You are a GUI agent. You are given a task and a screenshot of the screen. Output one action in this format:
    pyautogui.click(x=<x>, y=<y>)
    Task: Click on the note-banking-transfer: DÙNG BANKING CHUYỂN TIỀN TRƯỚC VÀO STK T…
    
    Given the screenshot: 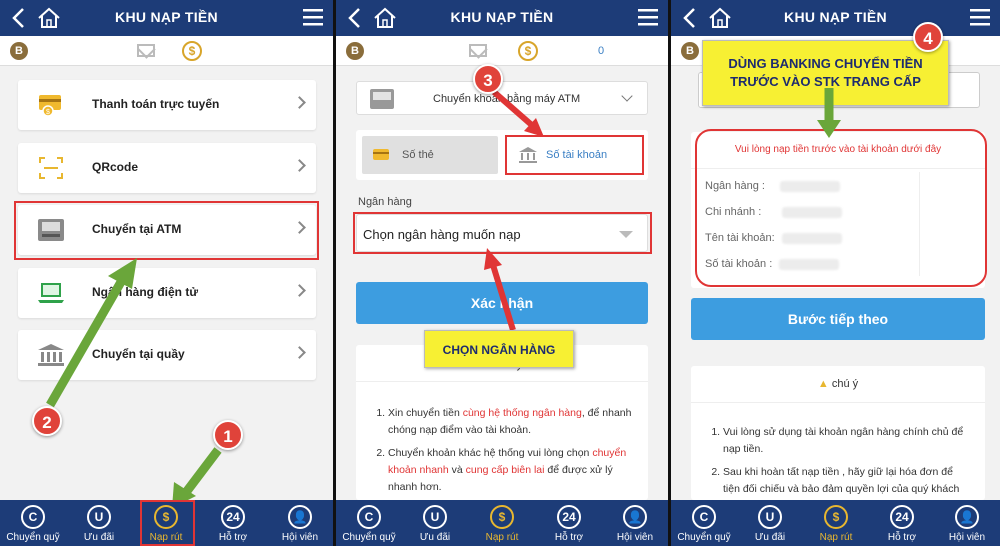 What is the action you would take?
    pyautogui.click(x=825, y=73)
    